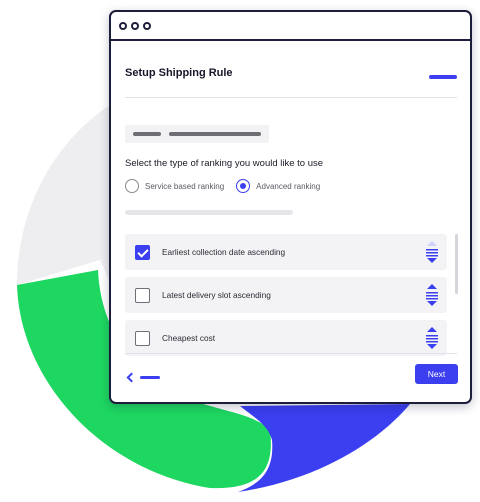 The image size is (480, 502). Describe the element at coordinates (286, 338) in the screenshot. I see `list-item: Cheapest cost` at that location.